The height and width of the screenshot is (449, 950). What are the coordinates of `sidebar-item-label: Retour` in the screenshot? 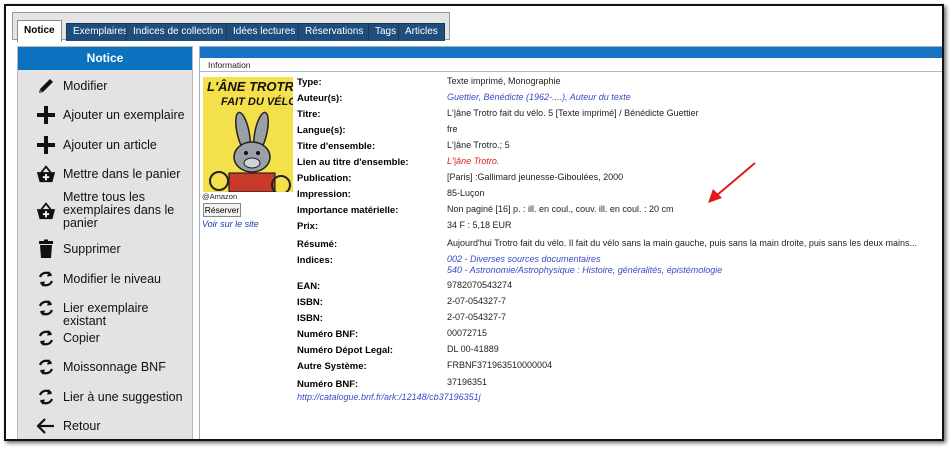 It's located at (82, 426).